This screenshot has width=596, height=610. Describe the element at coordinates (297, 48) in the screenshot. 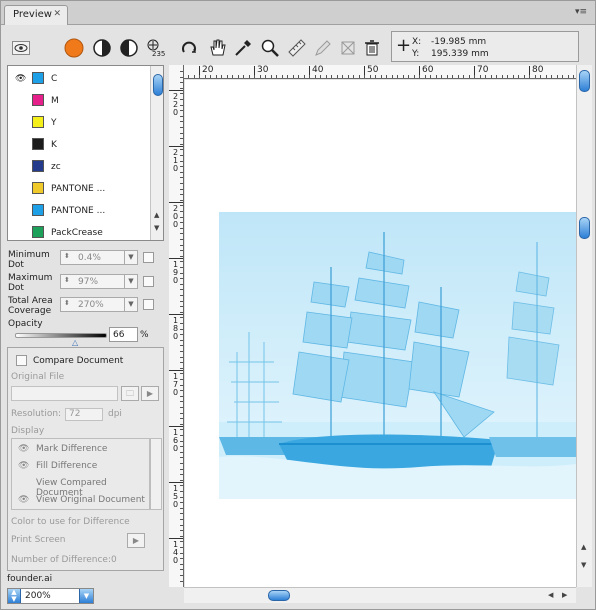

I see `ruler-icon` at that location.